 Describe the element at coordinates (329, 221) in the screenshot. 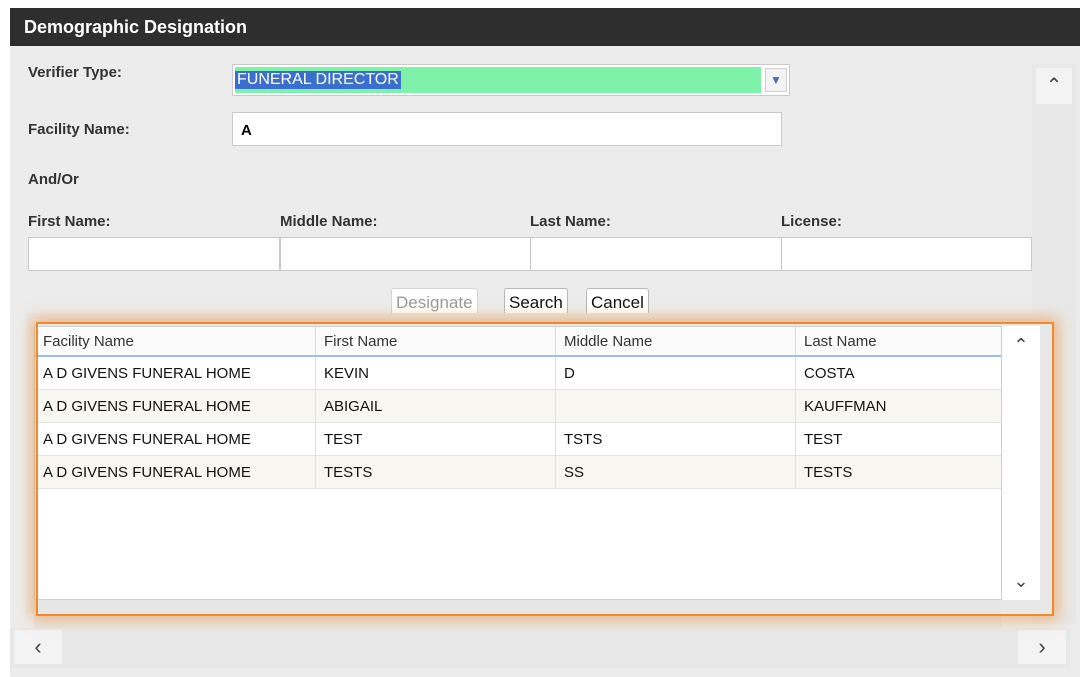

I see `middle-name-label: Middle Name:` at that location.